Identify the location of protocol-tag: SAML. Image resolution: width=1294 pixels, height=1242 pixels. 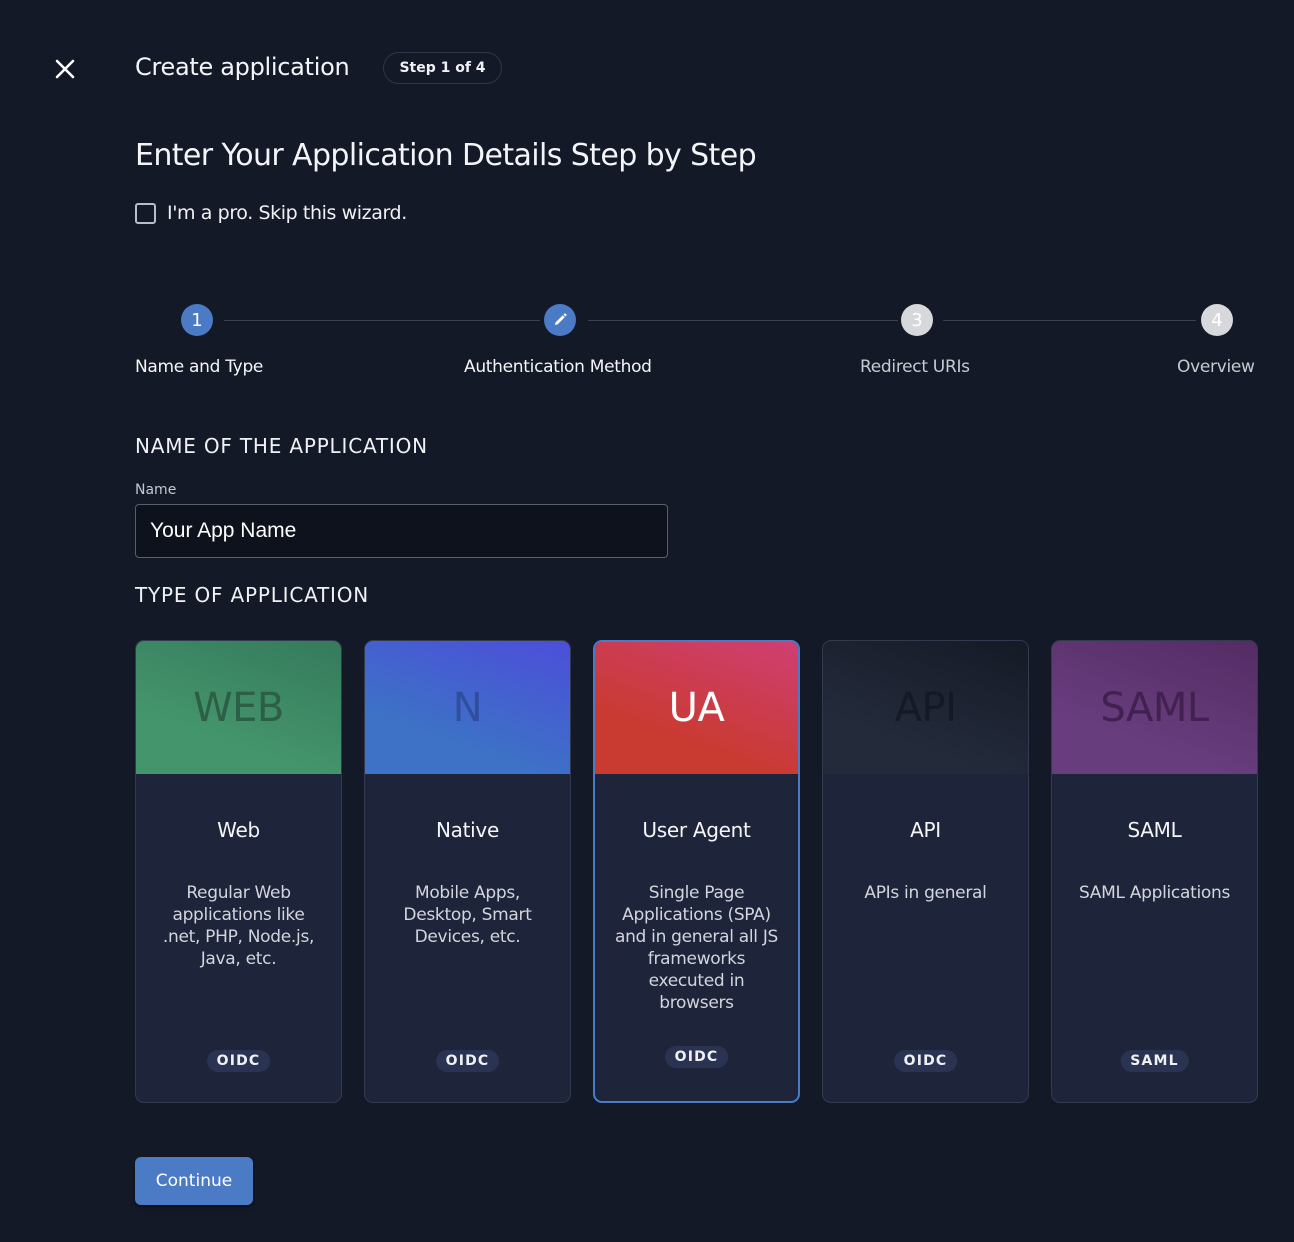
(1154, 1061).